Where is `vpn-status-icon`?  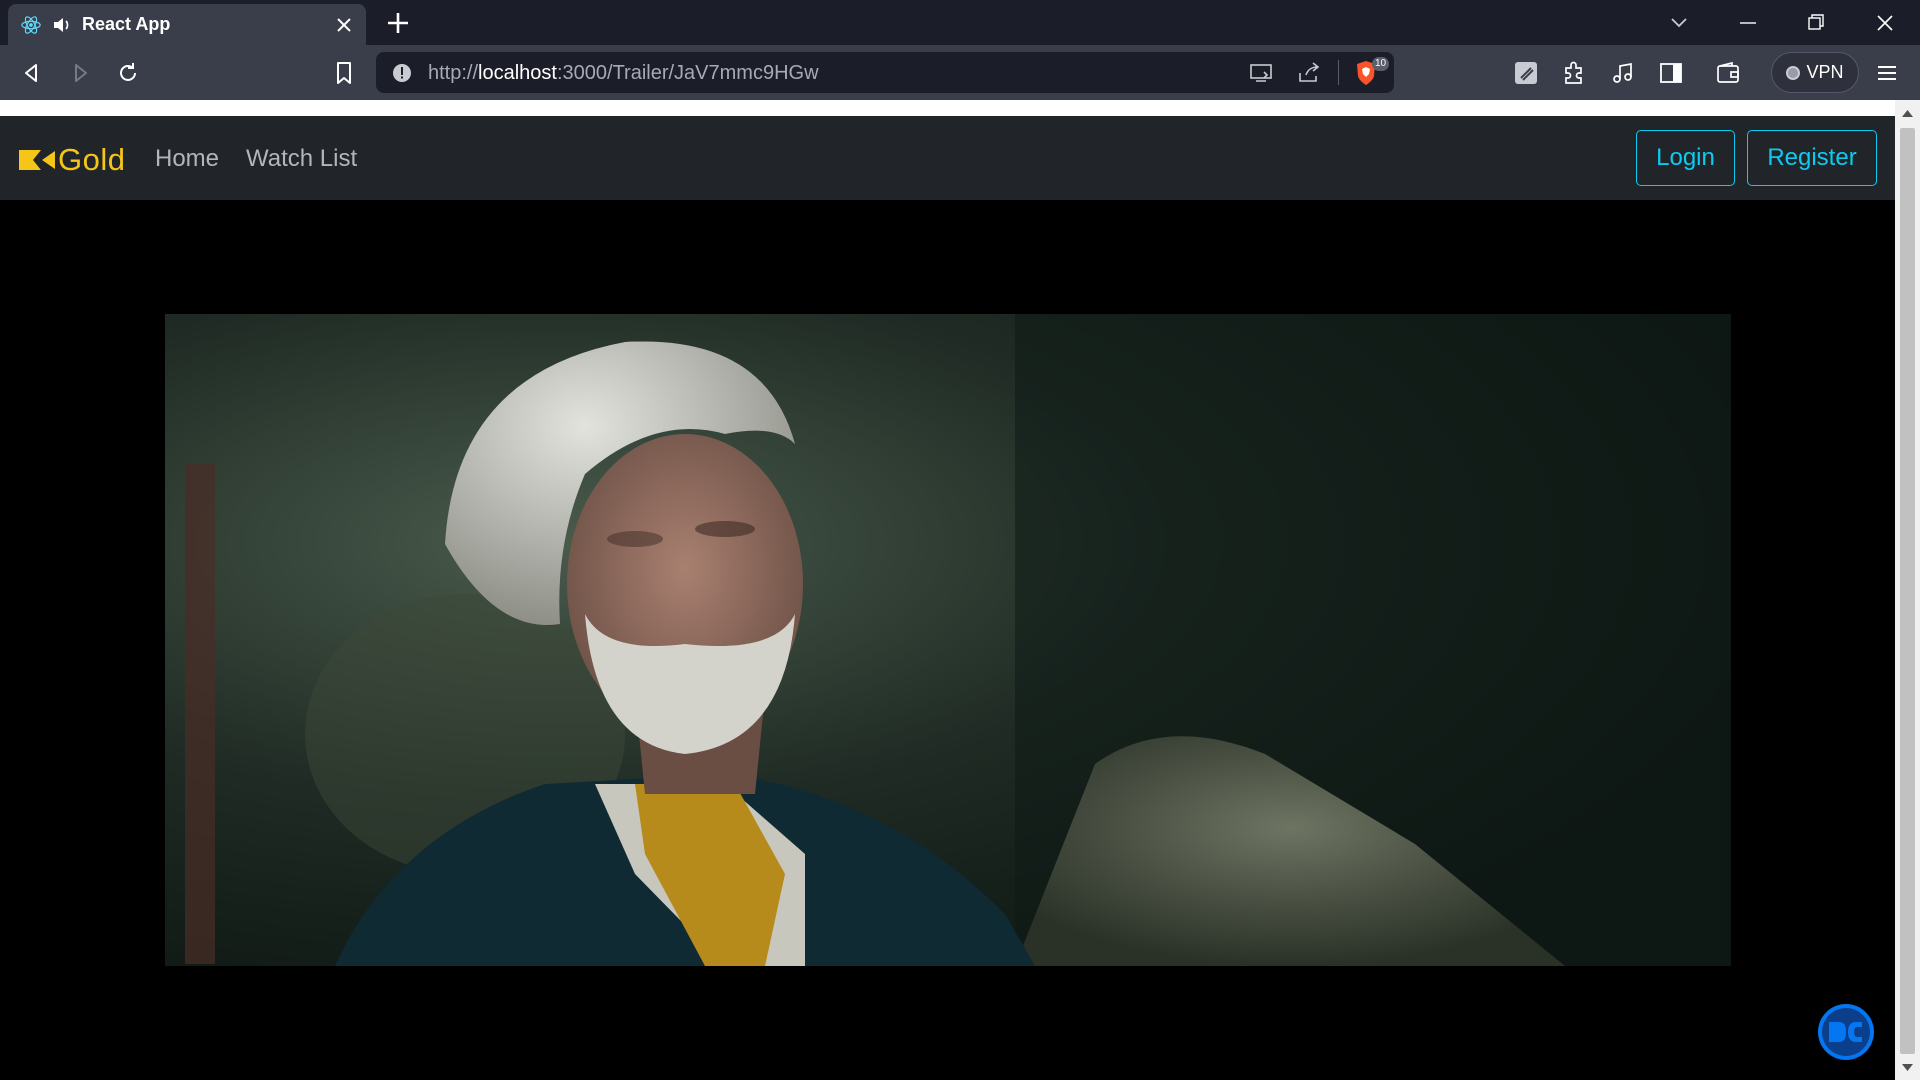 vpn-status-icon is located at coordinates (1793, 72).